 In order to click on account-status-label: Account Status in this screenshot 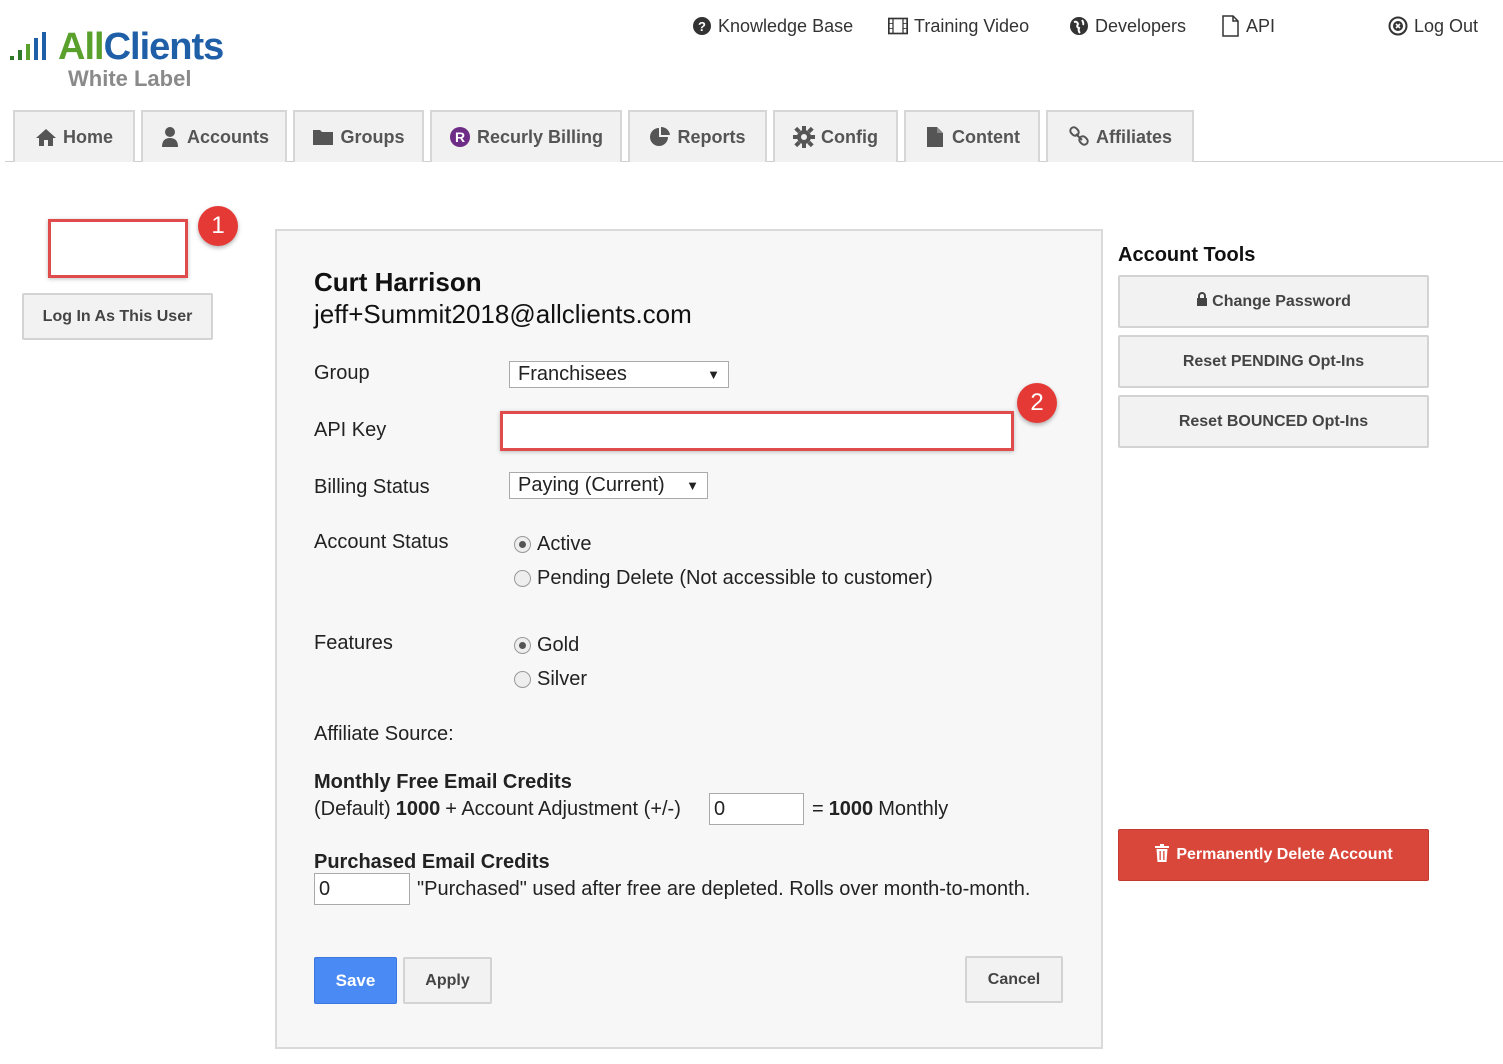, I will do `click(381, 542)`.